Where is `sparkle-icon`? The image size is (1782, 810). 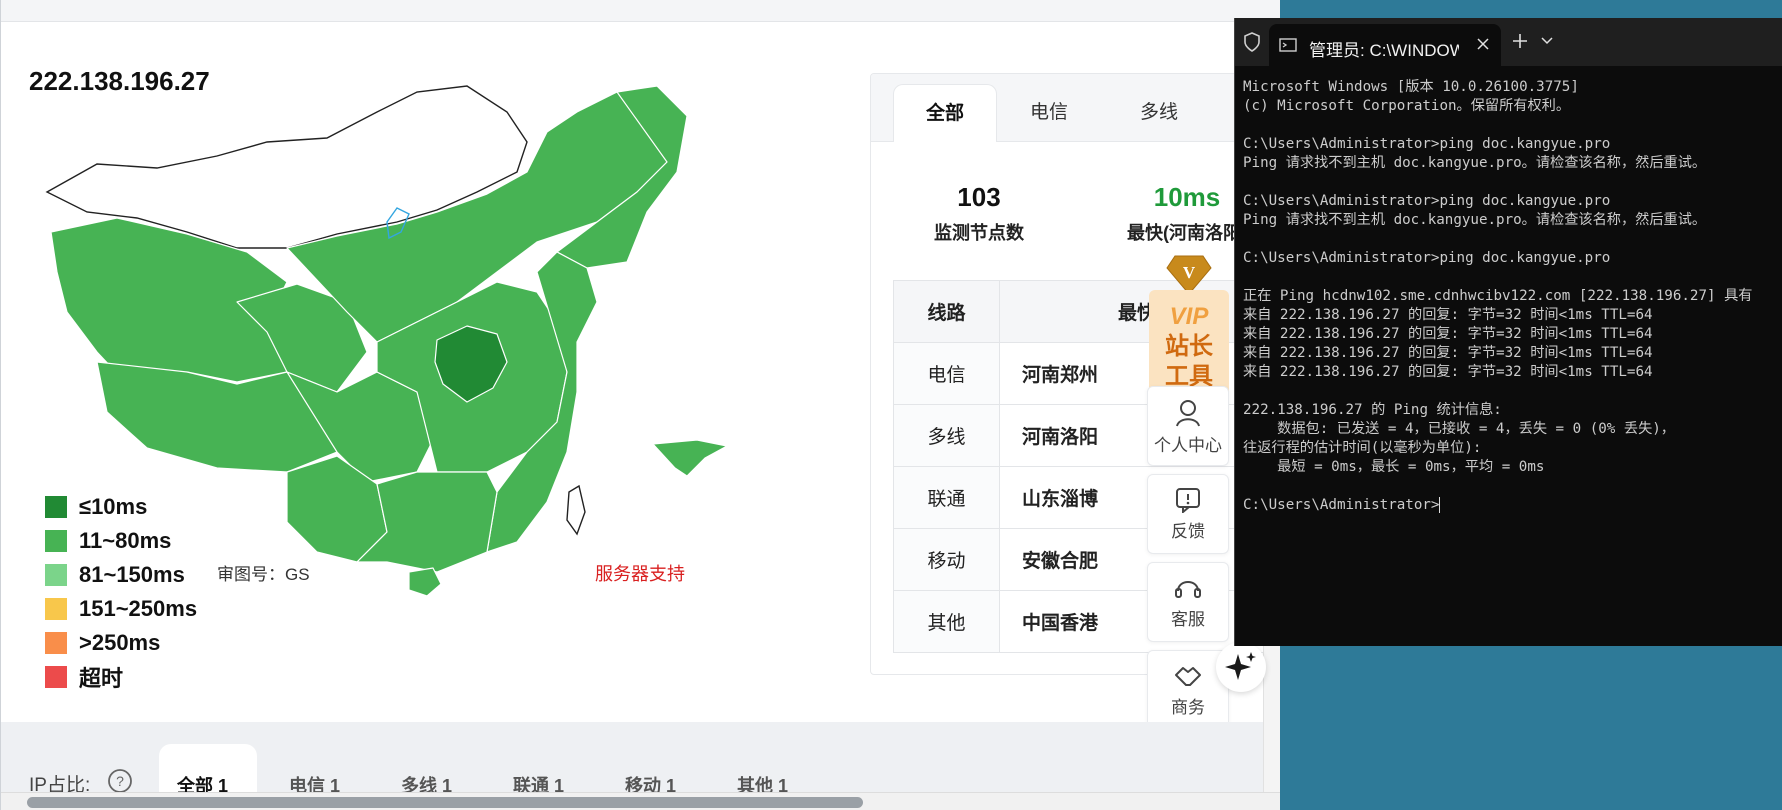 sparkle-icon is located at coordinates (1240, 666).